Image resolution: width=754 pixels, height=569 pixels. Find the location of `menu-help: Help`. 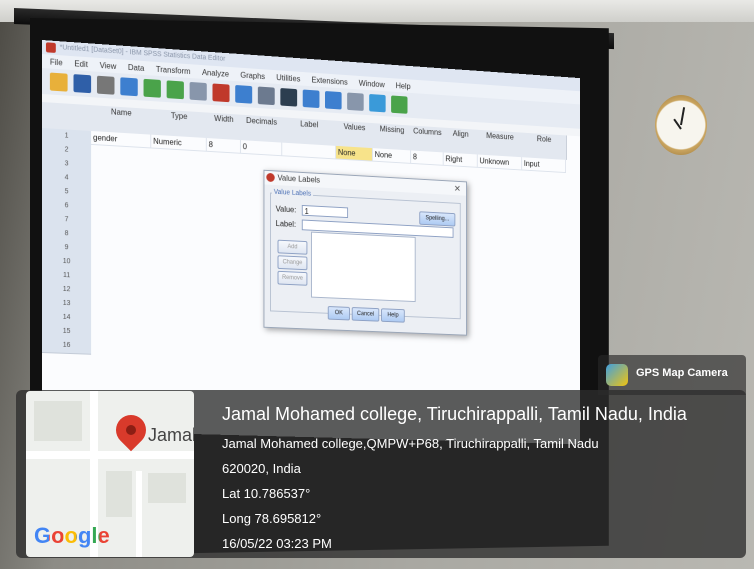

menu-help: Help is located at coordinates (403, 86).